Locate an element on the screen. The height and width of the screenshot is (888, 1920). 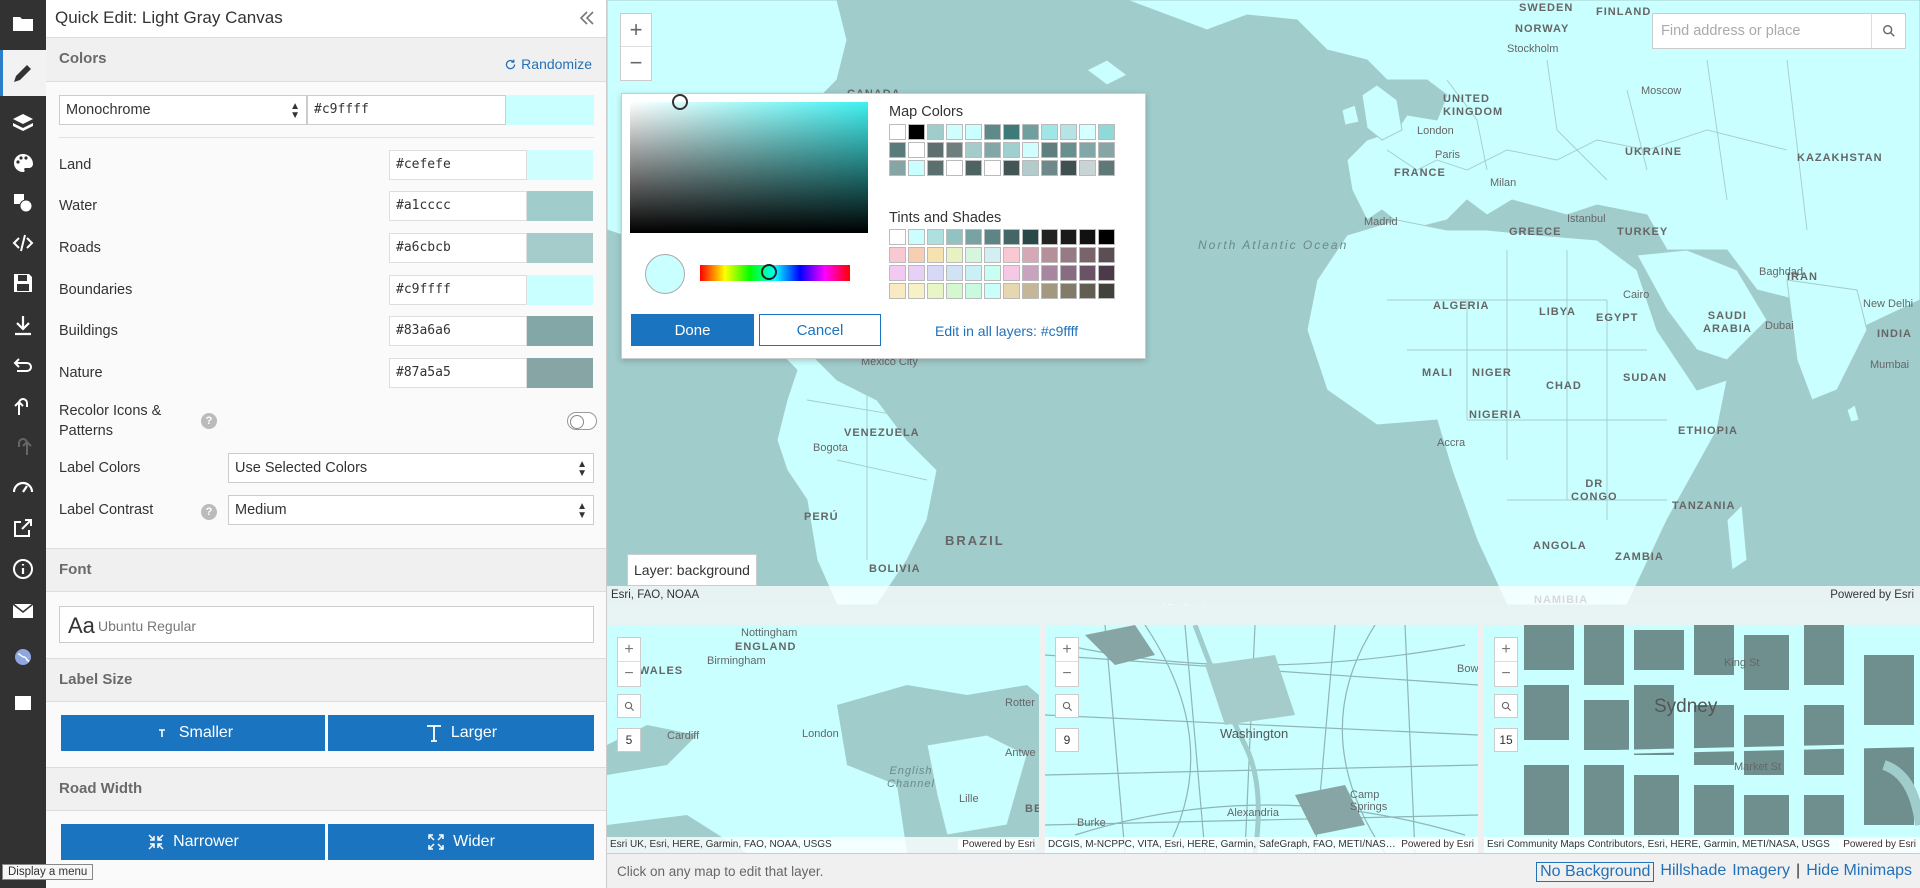
address-search-input: Find address or place is located at coordinates (1779, 31).